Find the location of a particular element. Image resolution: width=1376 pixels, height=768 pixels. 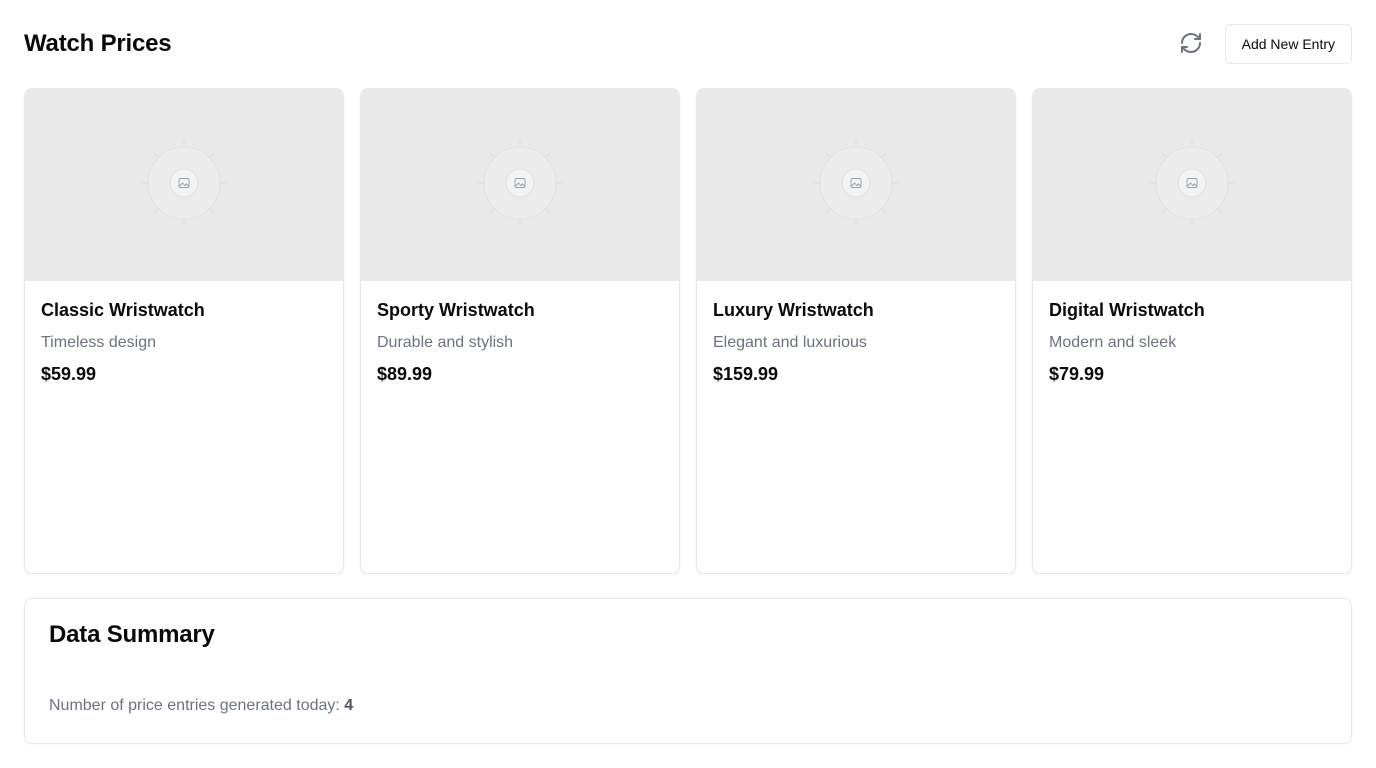

refresh-button is located at coordinates (1191, 44).